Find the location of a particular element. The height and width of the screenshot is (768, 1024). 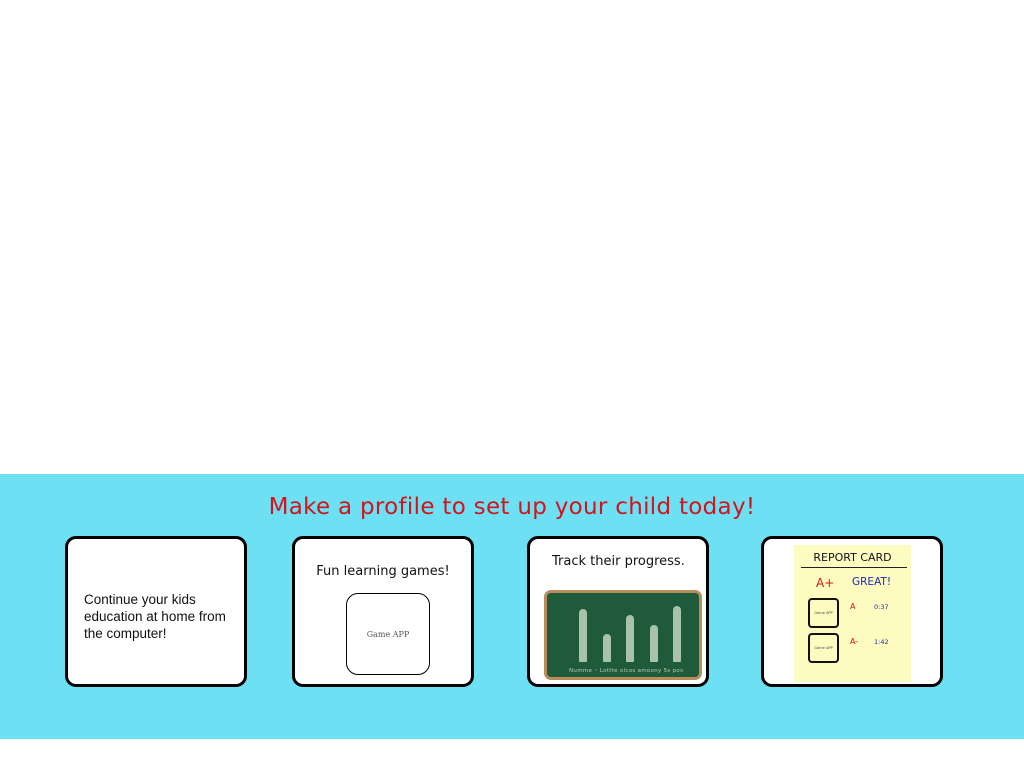

report-row: Game APP A 0:37 is located at coordinates (858, 614).